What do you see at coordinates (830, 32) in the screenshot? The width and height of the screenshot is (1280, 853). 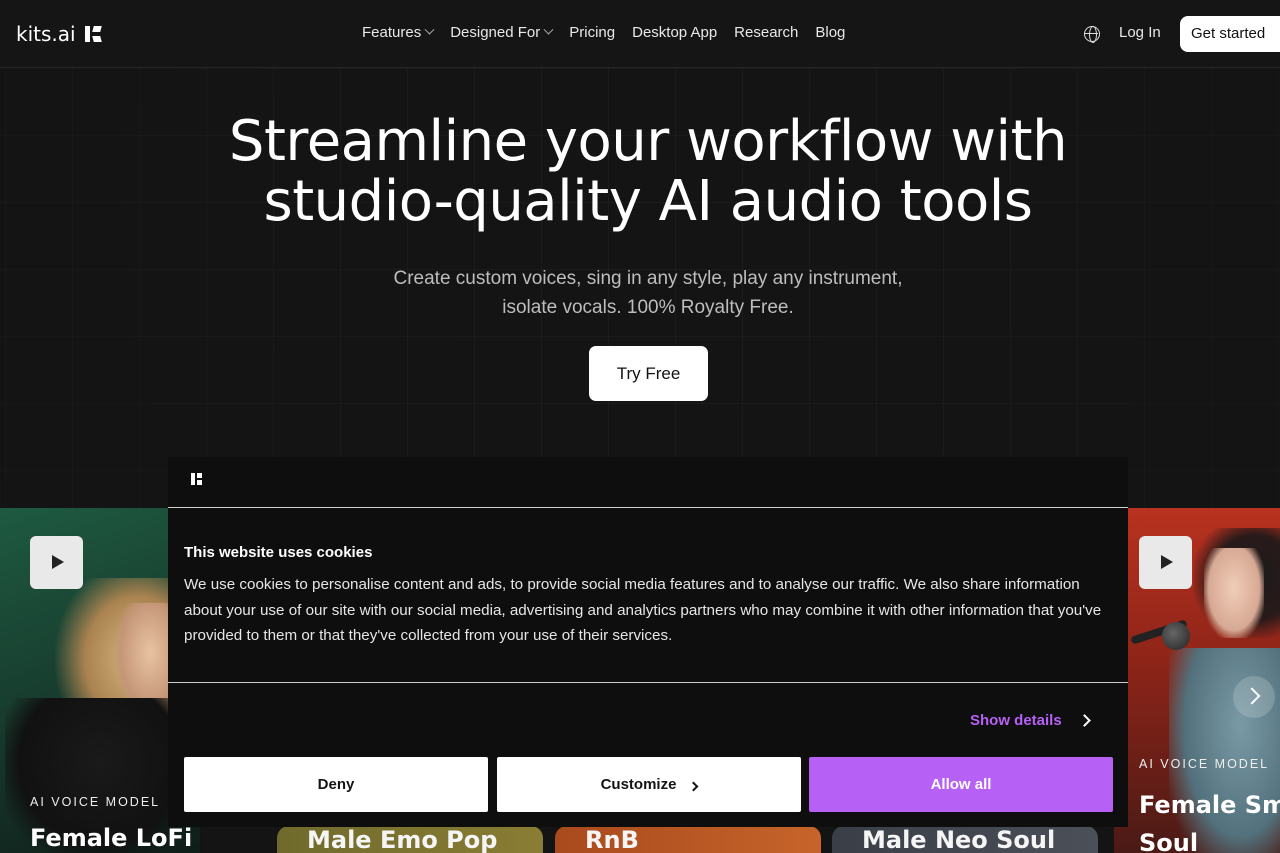 I see `nav-link-blog: Blog` at bounding box center [830, 32].